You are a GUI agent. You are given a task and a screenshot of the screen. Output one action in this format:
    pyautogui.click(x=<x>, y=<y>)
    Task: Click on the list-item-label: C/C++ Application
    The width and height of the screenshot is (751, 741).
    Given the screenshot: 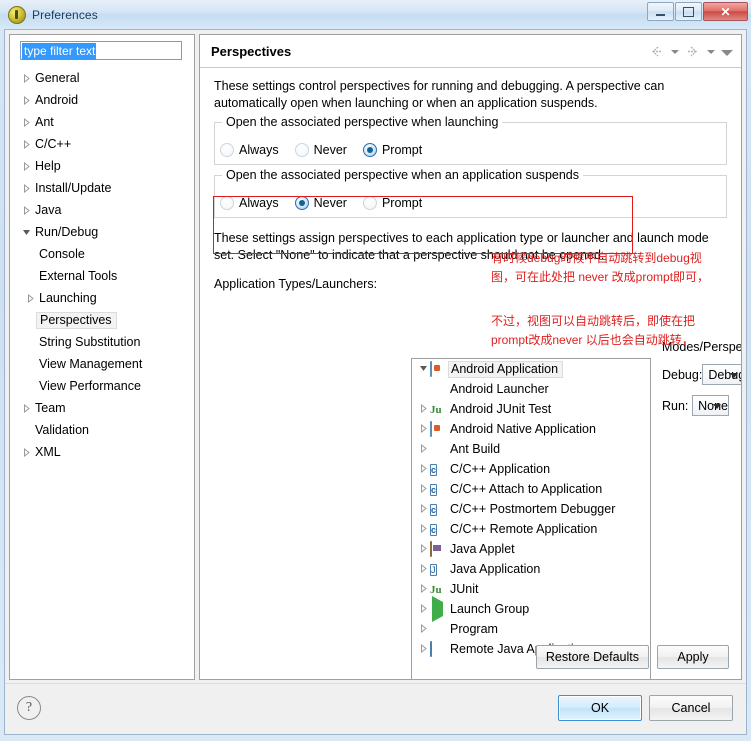 What is the action you would take?
    pyautogui.click(x=500, y=469)
    